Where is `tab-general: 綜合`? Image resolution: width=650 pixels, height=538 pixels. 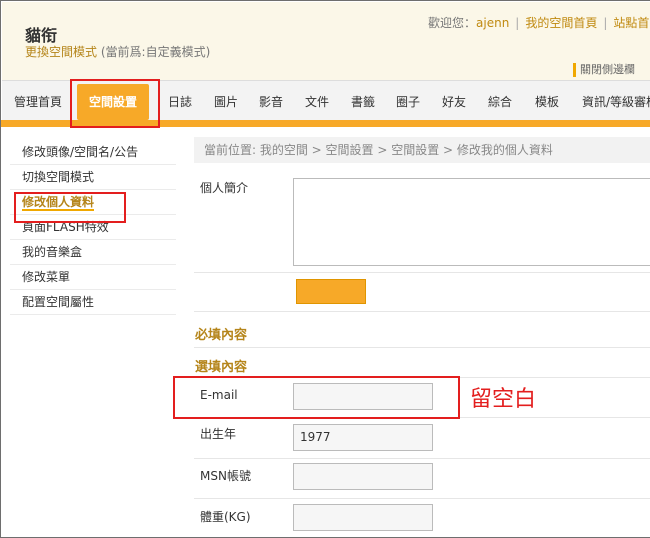 tab-general: 綜合 is located at coordinates (500, 102).